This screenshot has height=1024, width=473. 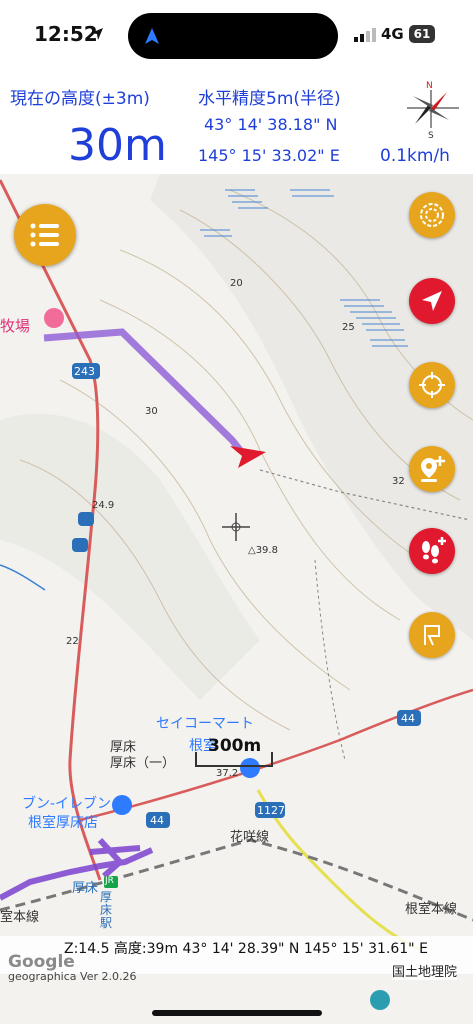 I want to click on speed-value: 0.1km/h, so click(x=415, y=156).